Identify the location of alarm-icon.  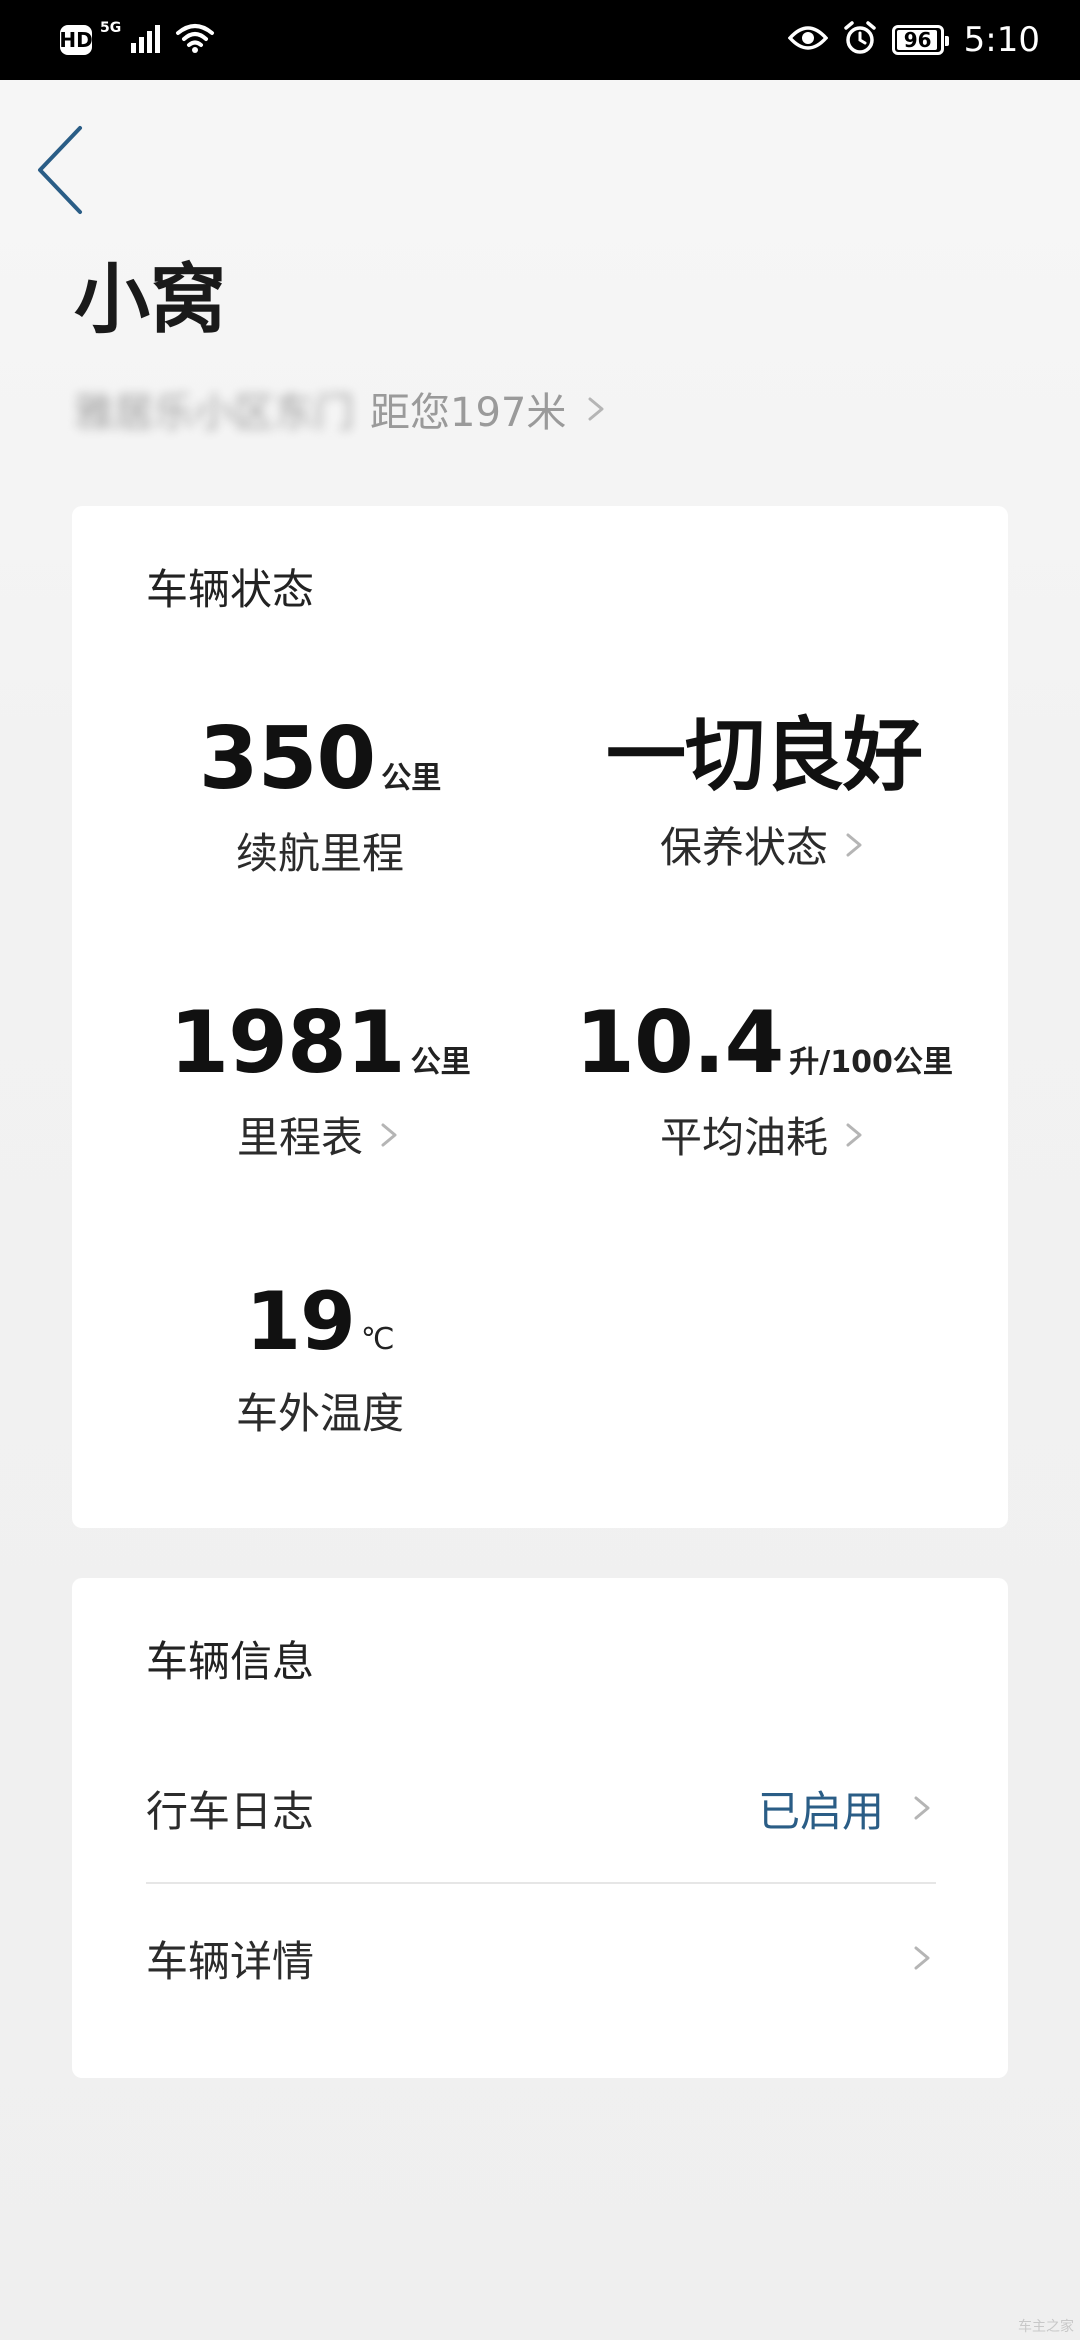
(860, 40).